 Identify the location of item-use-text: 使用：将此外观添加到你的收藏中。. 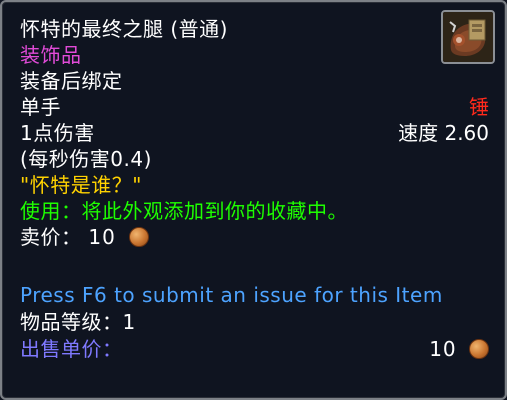
(184, 211).